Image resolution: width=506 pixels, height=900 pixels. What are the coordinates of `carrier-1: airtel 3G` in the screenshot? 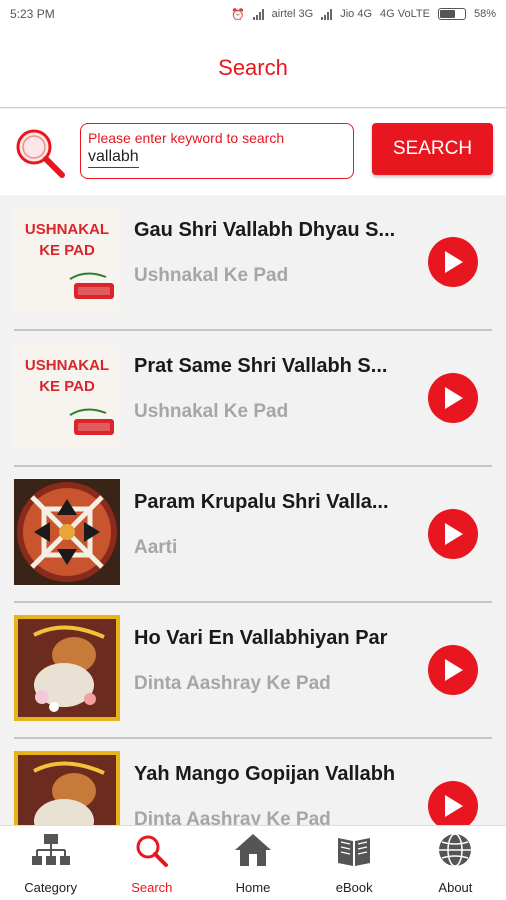 It's located at (292, 14).